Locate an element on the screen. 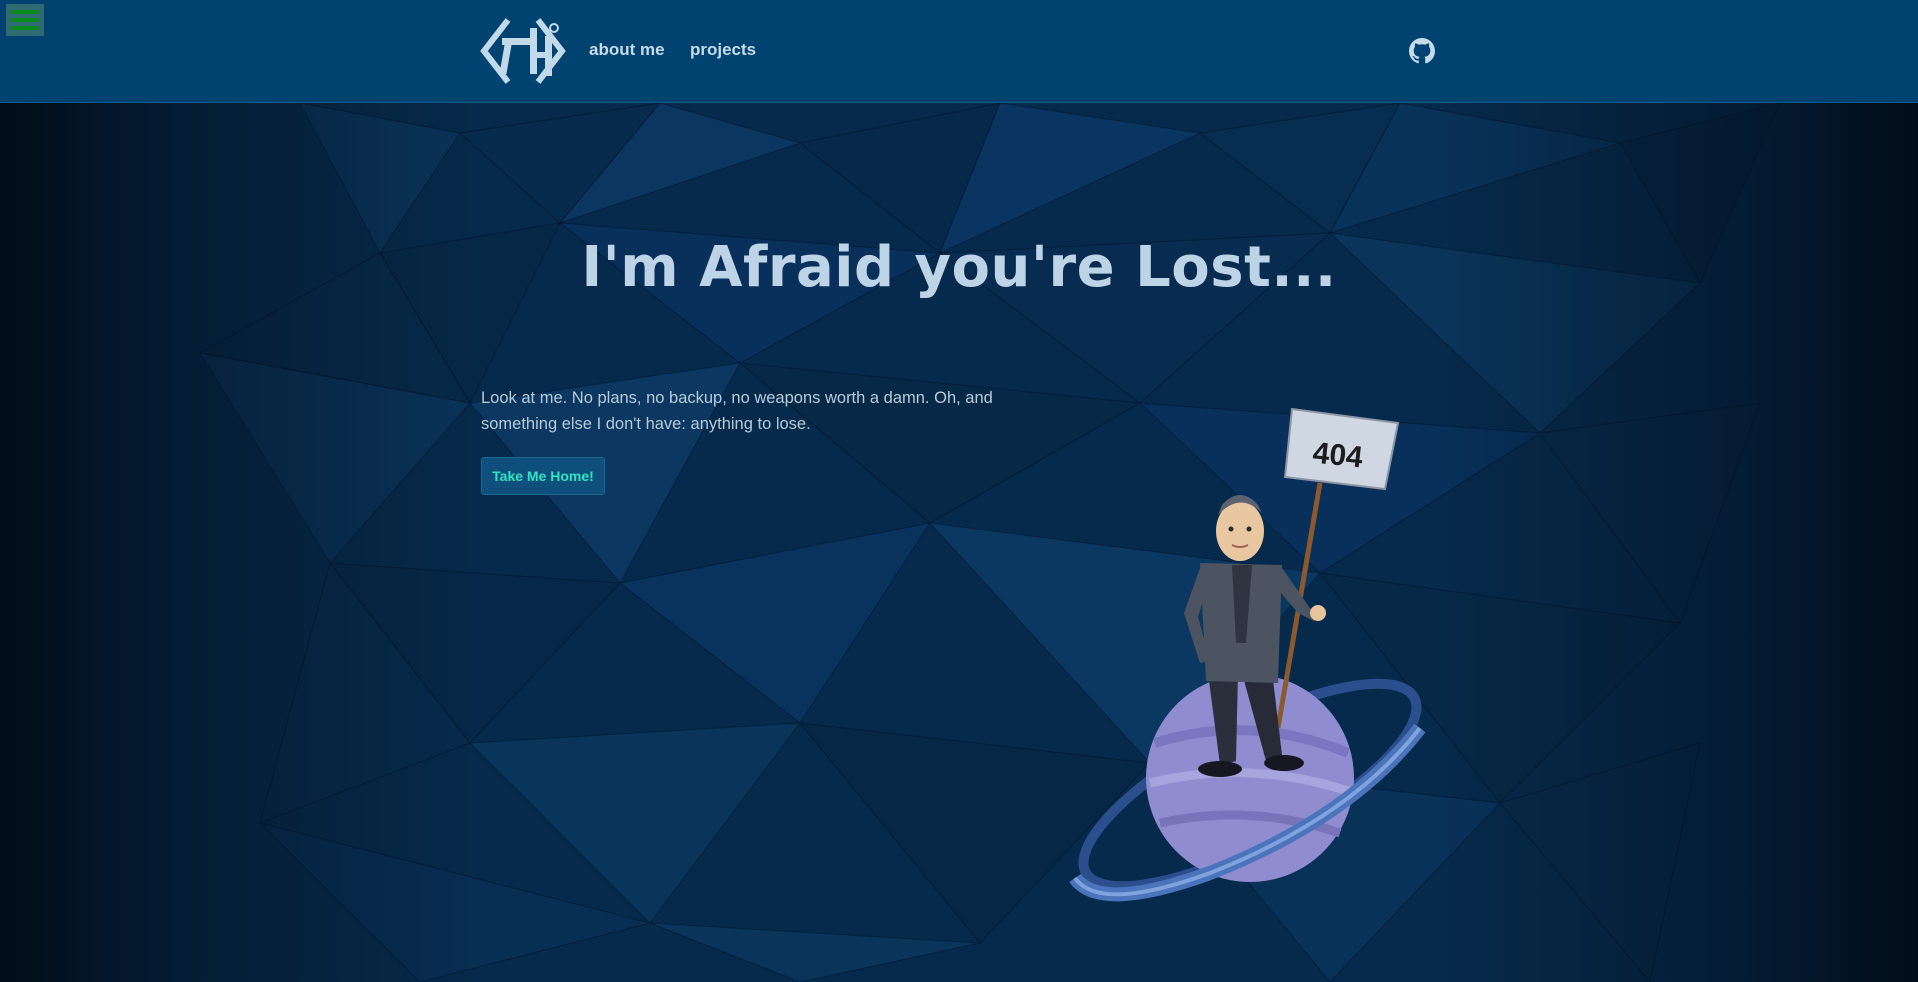 This screenshot has width=1918, height=982. sign-text: 404 is located at coordinates (1338, 455).